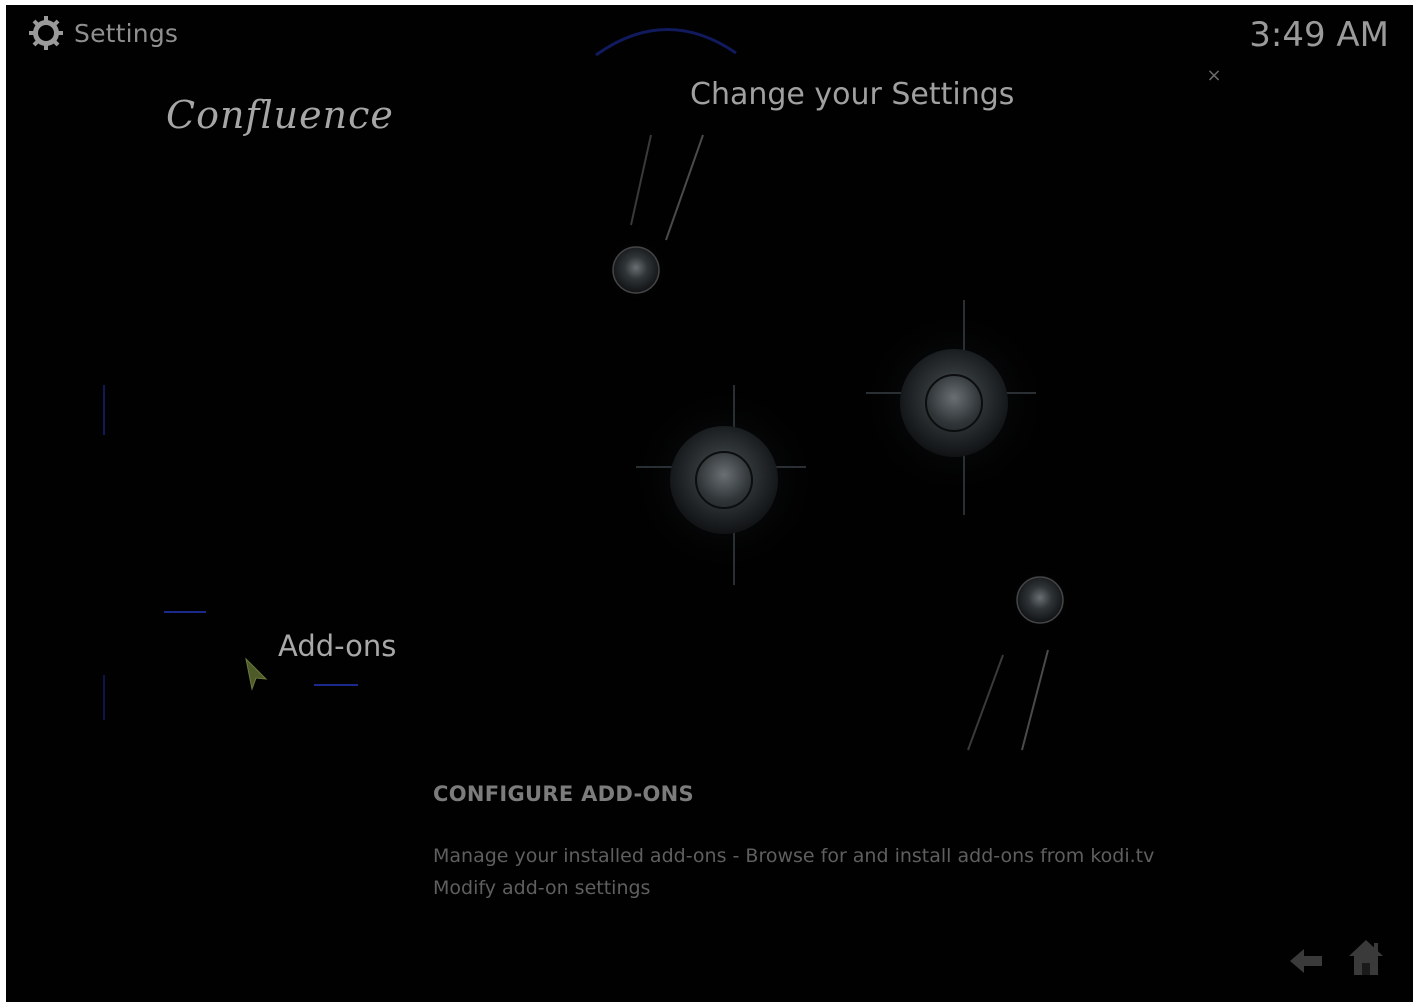 Image resolution: width=1422 pixels, height=1004 pixels. What do you see at coordinates (280, 115) in the screenshot?
I see `skin-logo: Confluence` at bounding box center [280, 115].